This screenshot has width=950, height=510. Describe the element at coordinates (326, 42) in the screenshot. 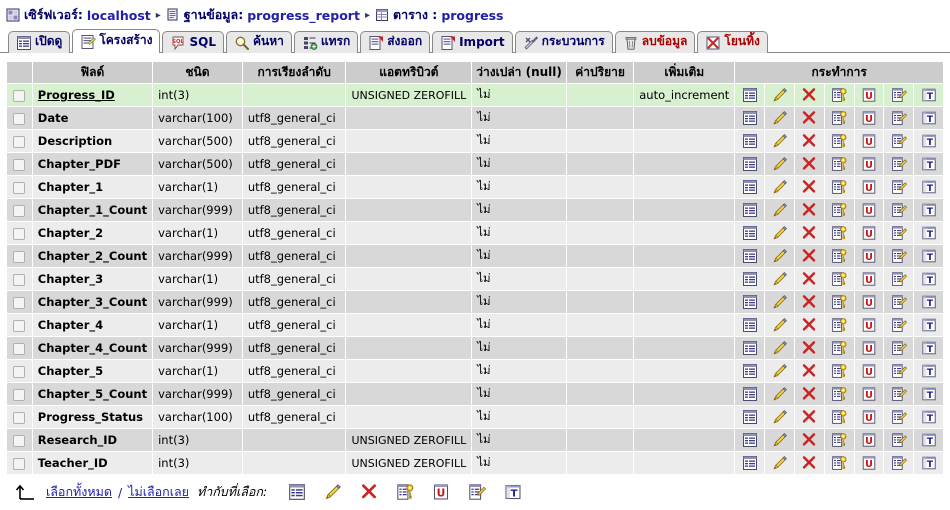

I see `tab-insert: แทรก` at that location.